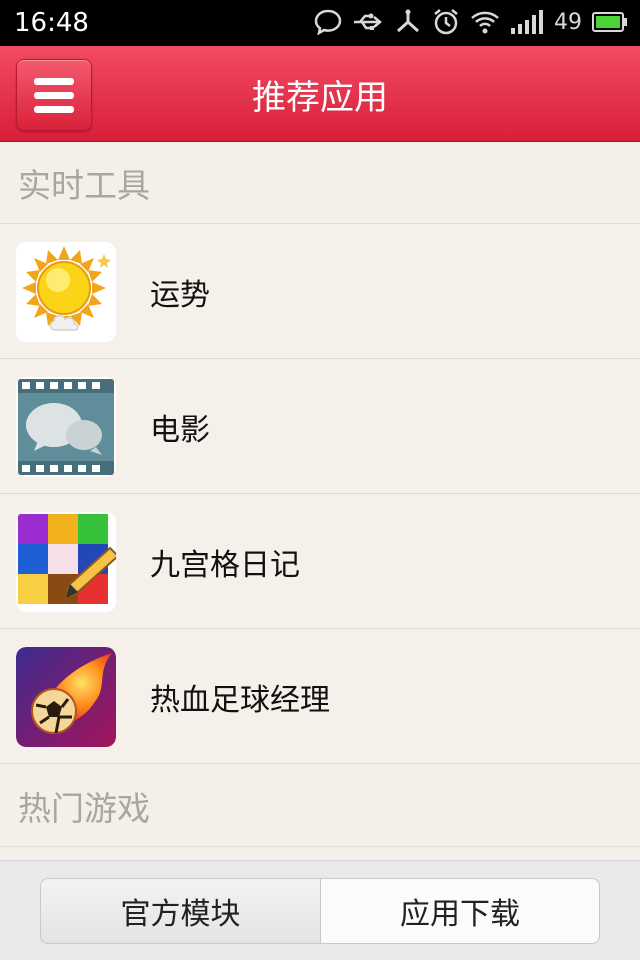 This screenshot has height=960, width=640. Describe the element at coordinates (328, 22) in the screenshot. I see `chat-bubble-icon` at that location.